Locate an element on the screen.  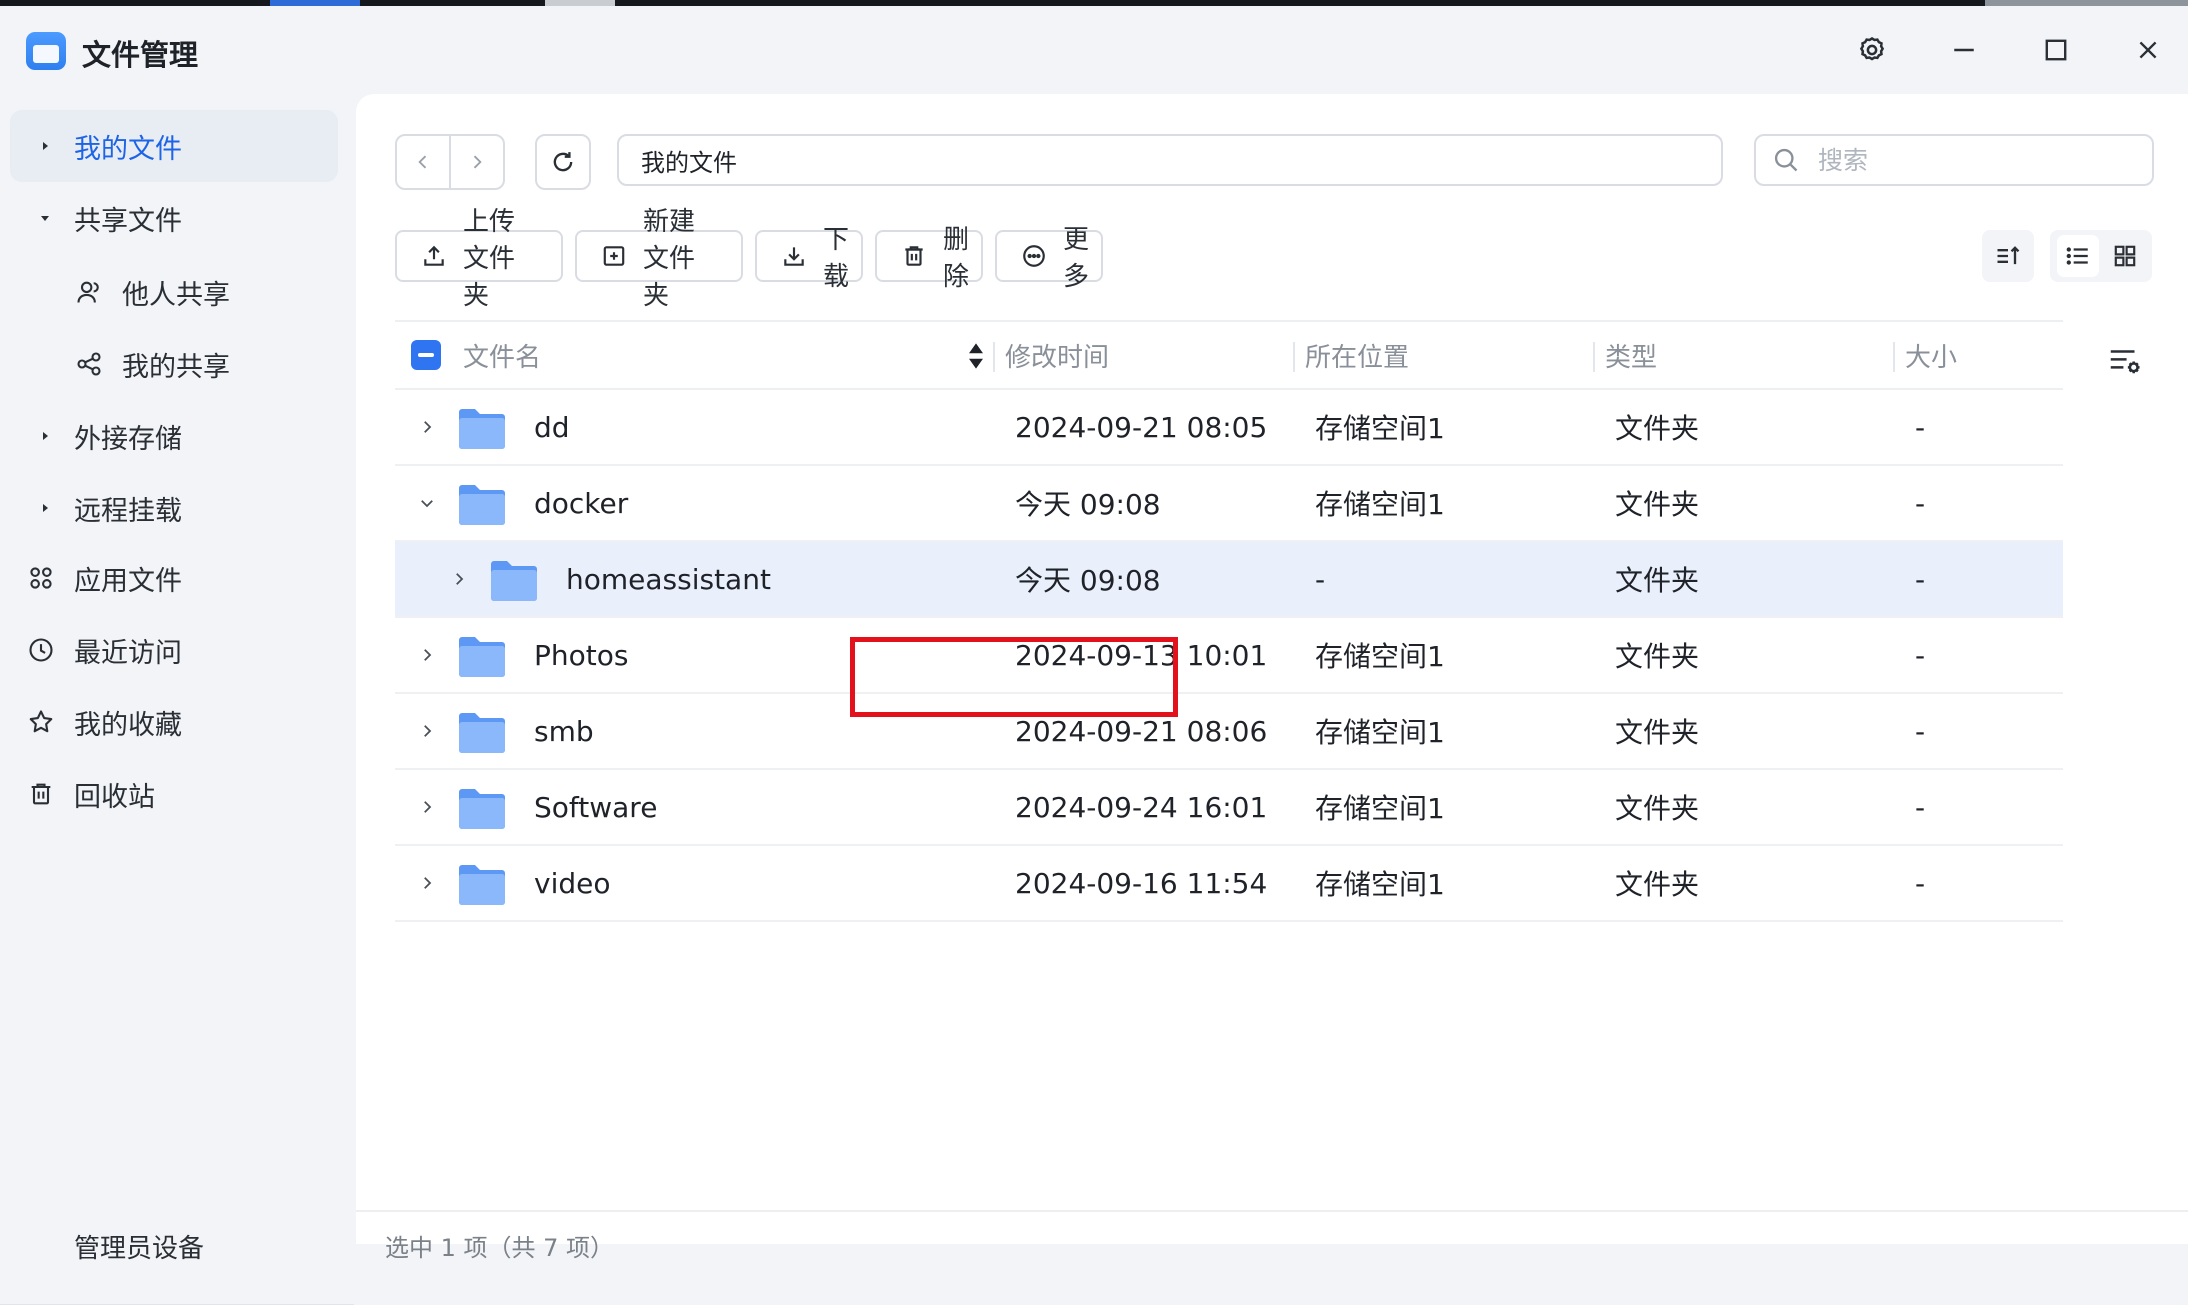
sidebar-item-external-storage: 外接存储 is located at coordinates (174, 436).